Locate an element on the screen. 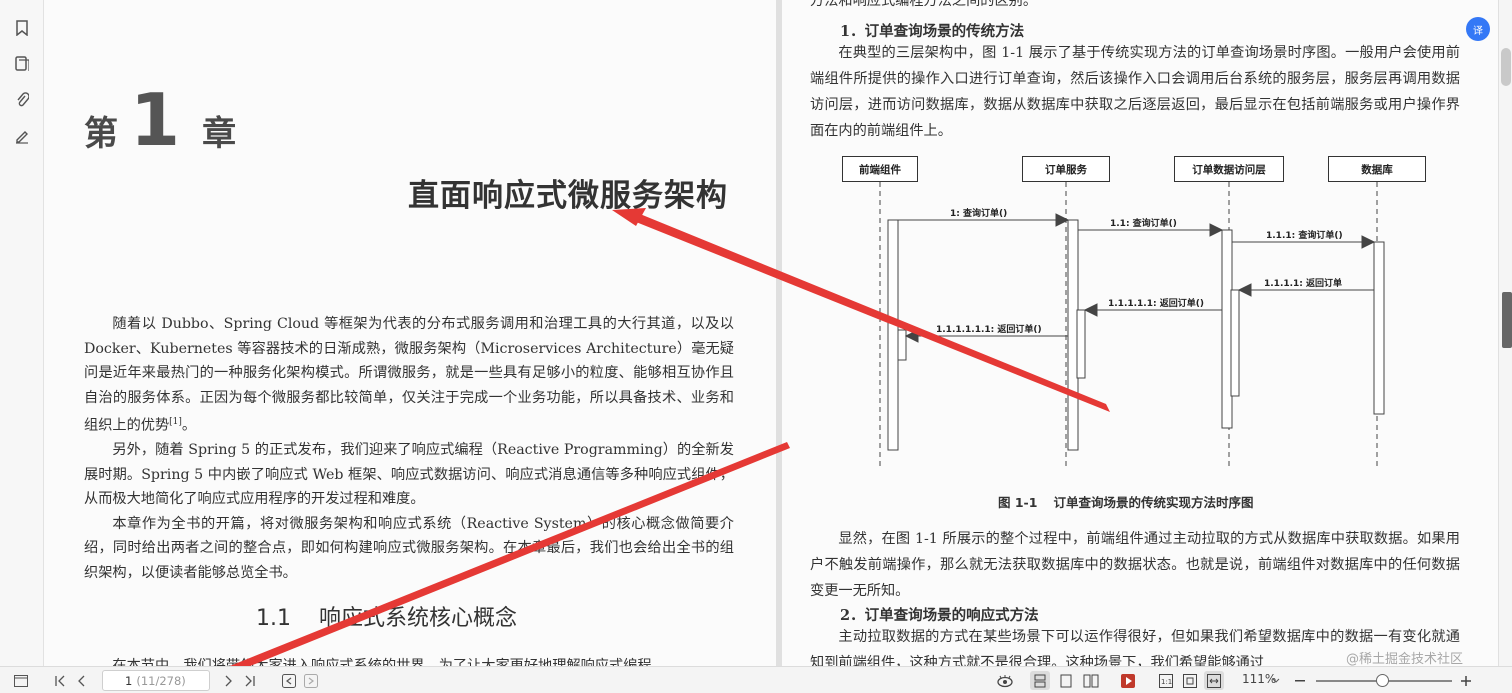 The image size is (1512, 693). fit-page-icon is located at coordinates (1190, 680).